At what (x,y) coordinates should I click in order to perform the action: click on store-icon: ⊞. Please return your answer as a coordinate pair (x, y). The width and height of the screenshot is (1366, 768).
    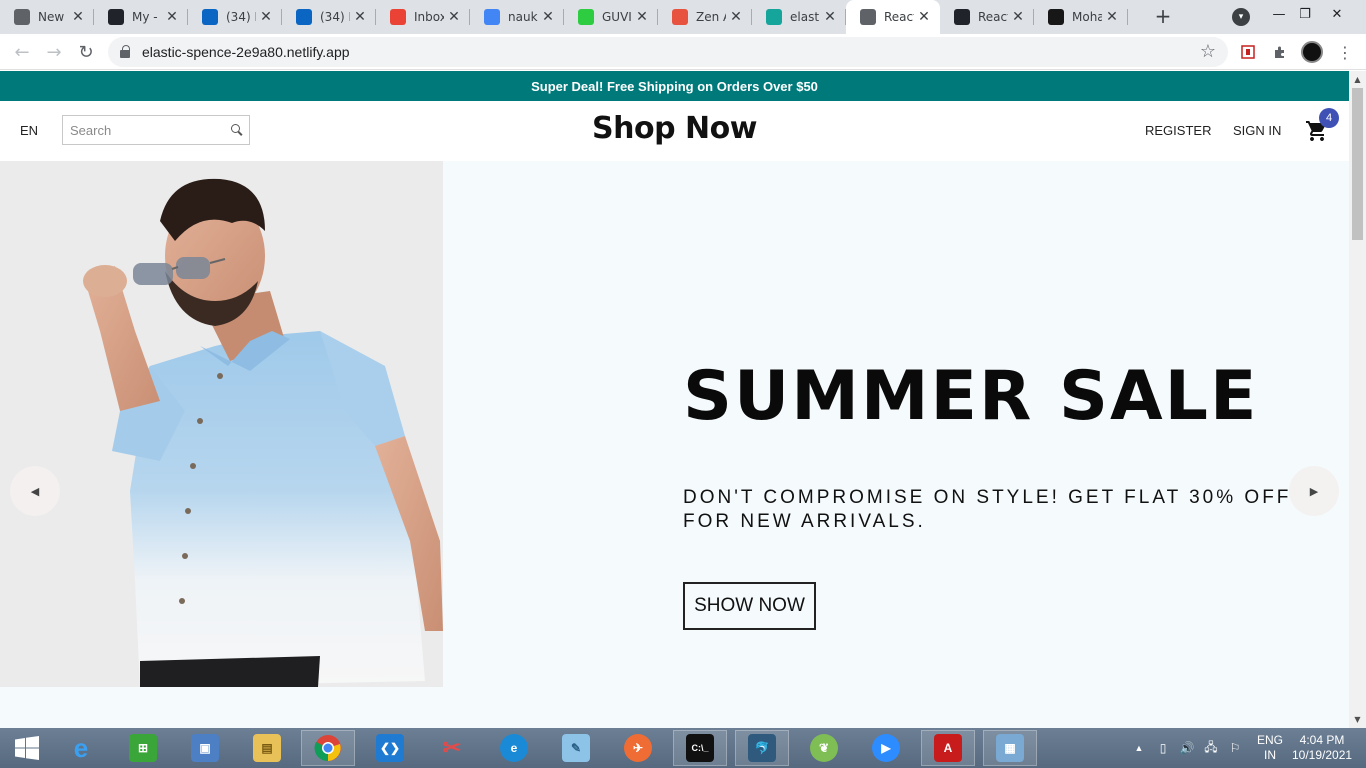
    Looking at the image, I should click on (143, 748).